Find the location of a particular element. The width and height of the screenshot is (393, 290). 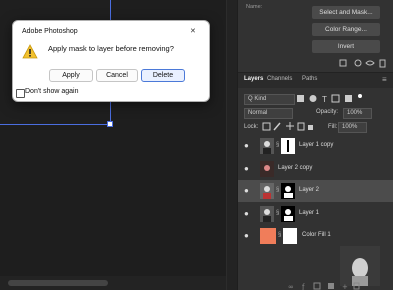

fx-icon: ƒ is located at coordinates (303, 286).